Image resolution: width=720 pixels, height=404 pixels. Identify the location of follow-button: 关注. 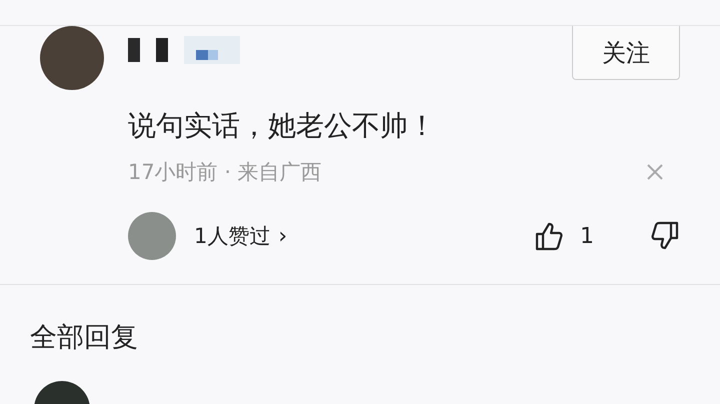
(626, 53).